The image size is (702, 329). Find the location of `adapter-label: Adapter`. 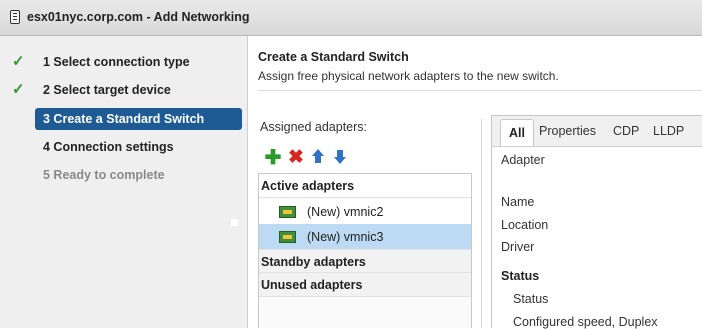

adapter-label: Adapter is located at coordinates (523, 160).